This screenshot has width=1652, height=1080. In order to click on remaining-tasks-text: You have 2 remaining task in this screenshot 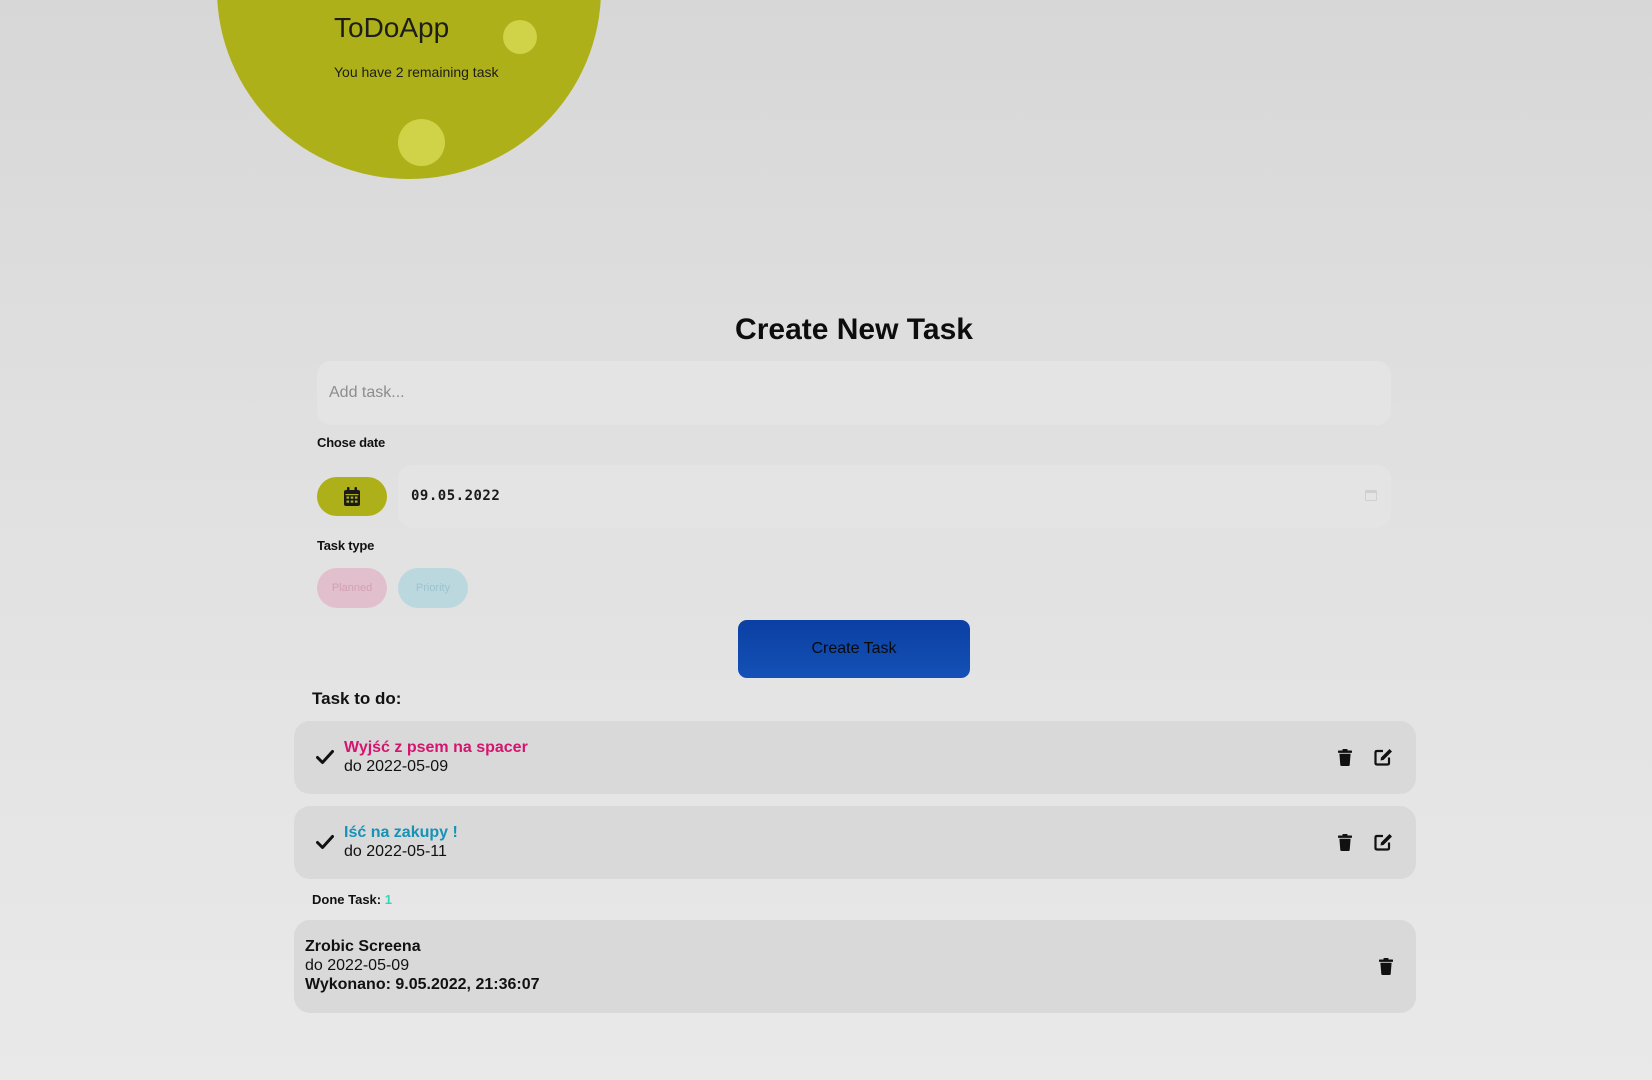, I will do `click(416, 72)`.